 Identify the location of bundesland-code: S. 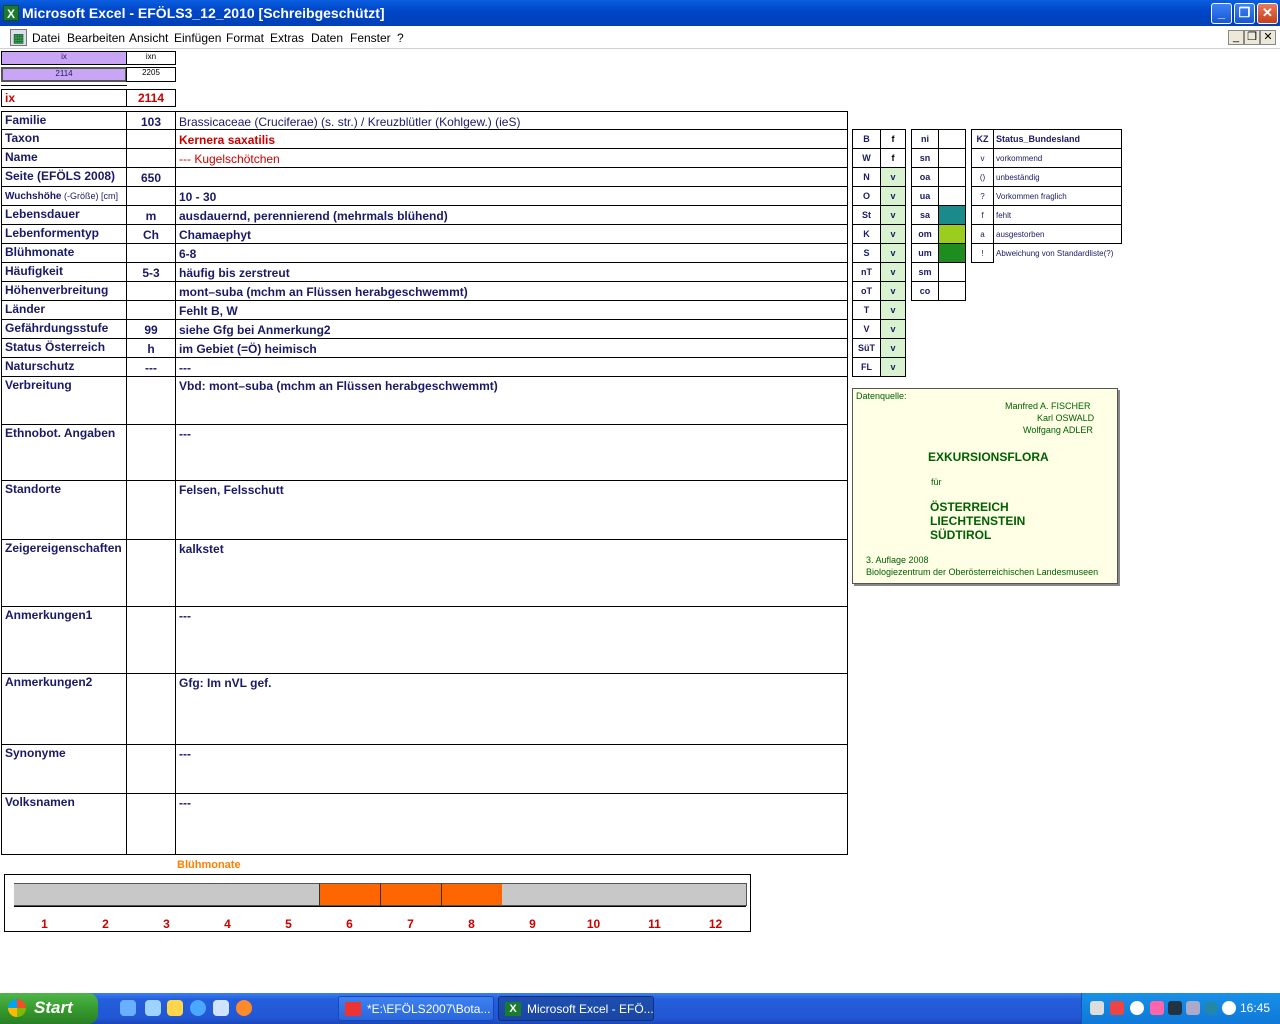
(866, 253).